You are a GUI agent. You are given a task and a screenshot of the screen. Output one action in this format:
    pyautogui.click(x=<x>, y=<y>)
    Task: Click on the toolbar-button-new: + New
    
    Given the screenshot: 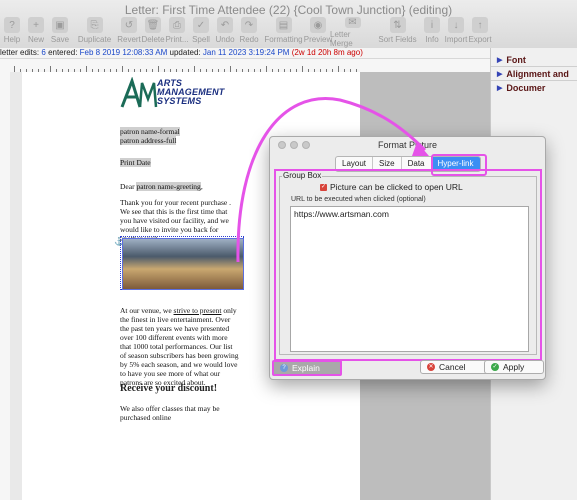 What is the action you would take?
    pyautogui.click(x=36, y=31)
    